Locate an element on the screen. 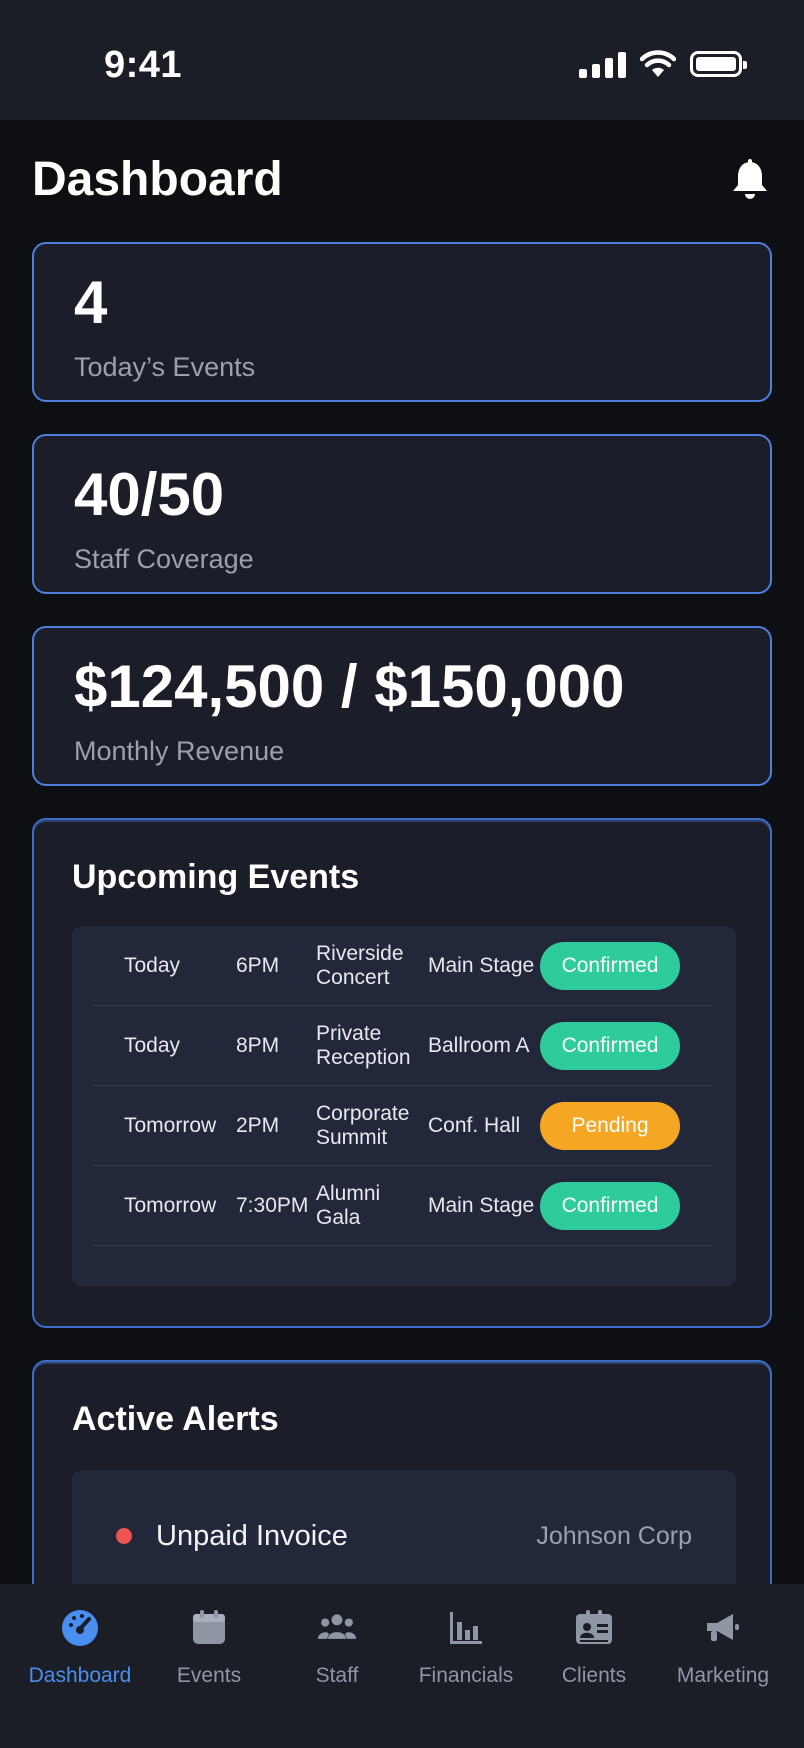 The image size is (804, 1748). stat-value: 40/50 is located at coordinates (149, 494).